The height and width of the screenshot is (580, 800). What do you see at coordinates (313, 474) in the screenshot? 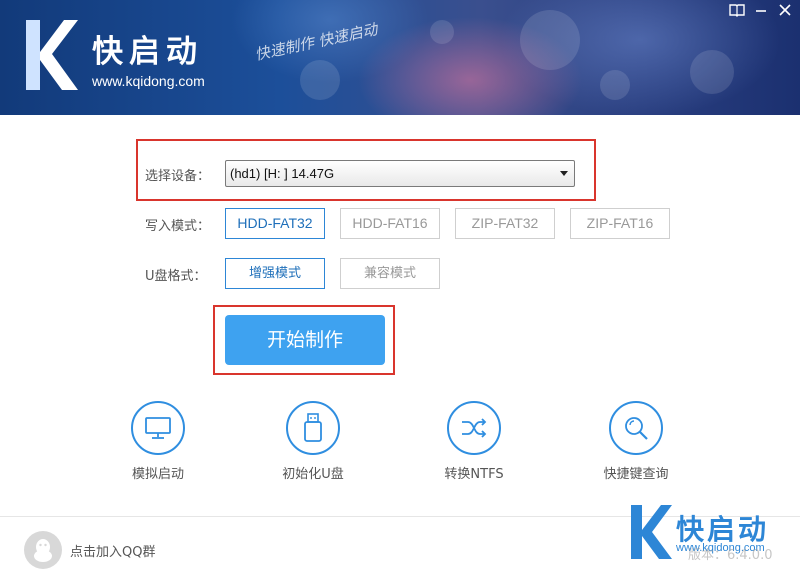
I see `tool-label: 初始化U盘` at bounding box center [313, 474].